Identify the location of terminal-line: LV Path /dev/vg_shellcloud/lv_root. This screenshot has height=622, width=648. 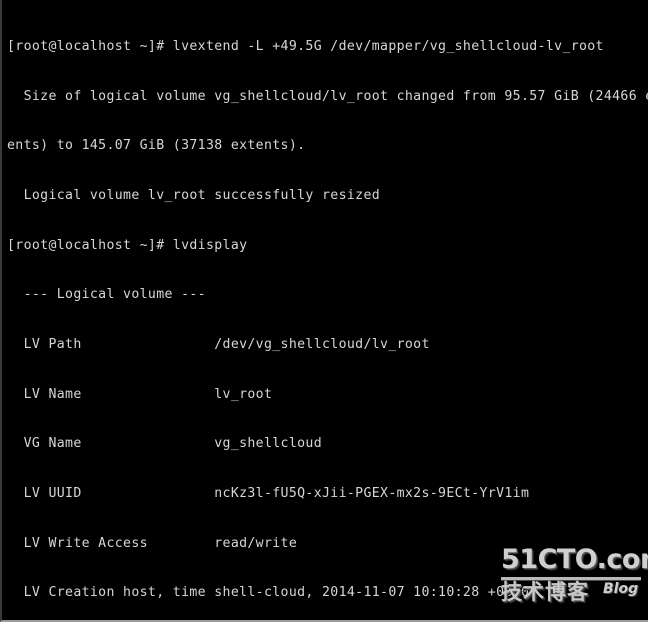
(218, 344).